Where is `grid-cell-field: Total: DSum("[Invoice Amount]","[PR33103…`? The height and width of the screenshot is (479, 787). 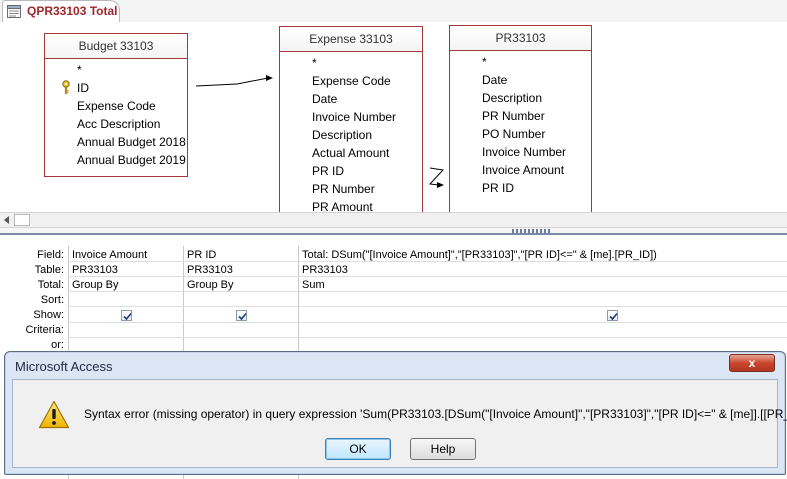 grid-cell-field: Total: DSum("[Invoice Amount]","[PR33103… is located at coordinates (543, 255).